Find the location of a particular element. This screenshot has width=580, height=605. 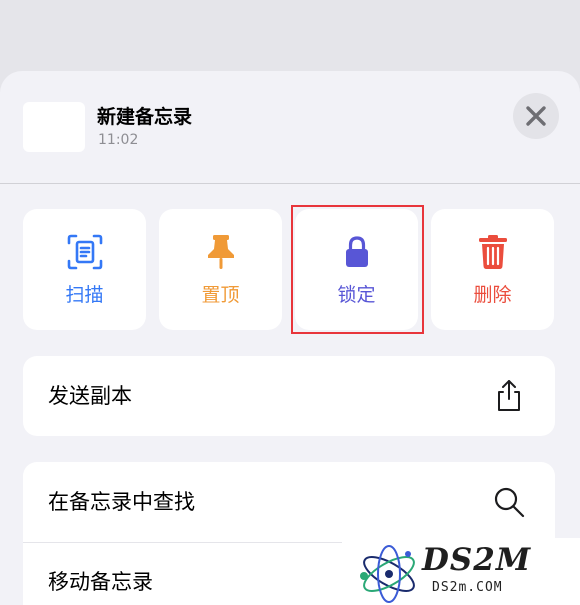

close-icon is located at coordinates (536, 116).